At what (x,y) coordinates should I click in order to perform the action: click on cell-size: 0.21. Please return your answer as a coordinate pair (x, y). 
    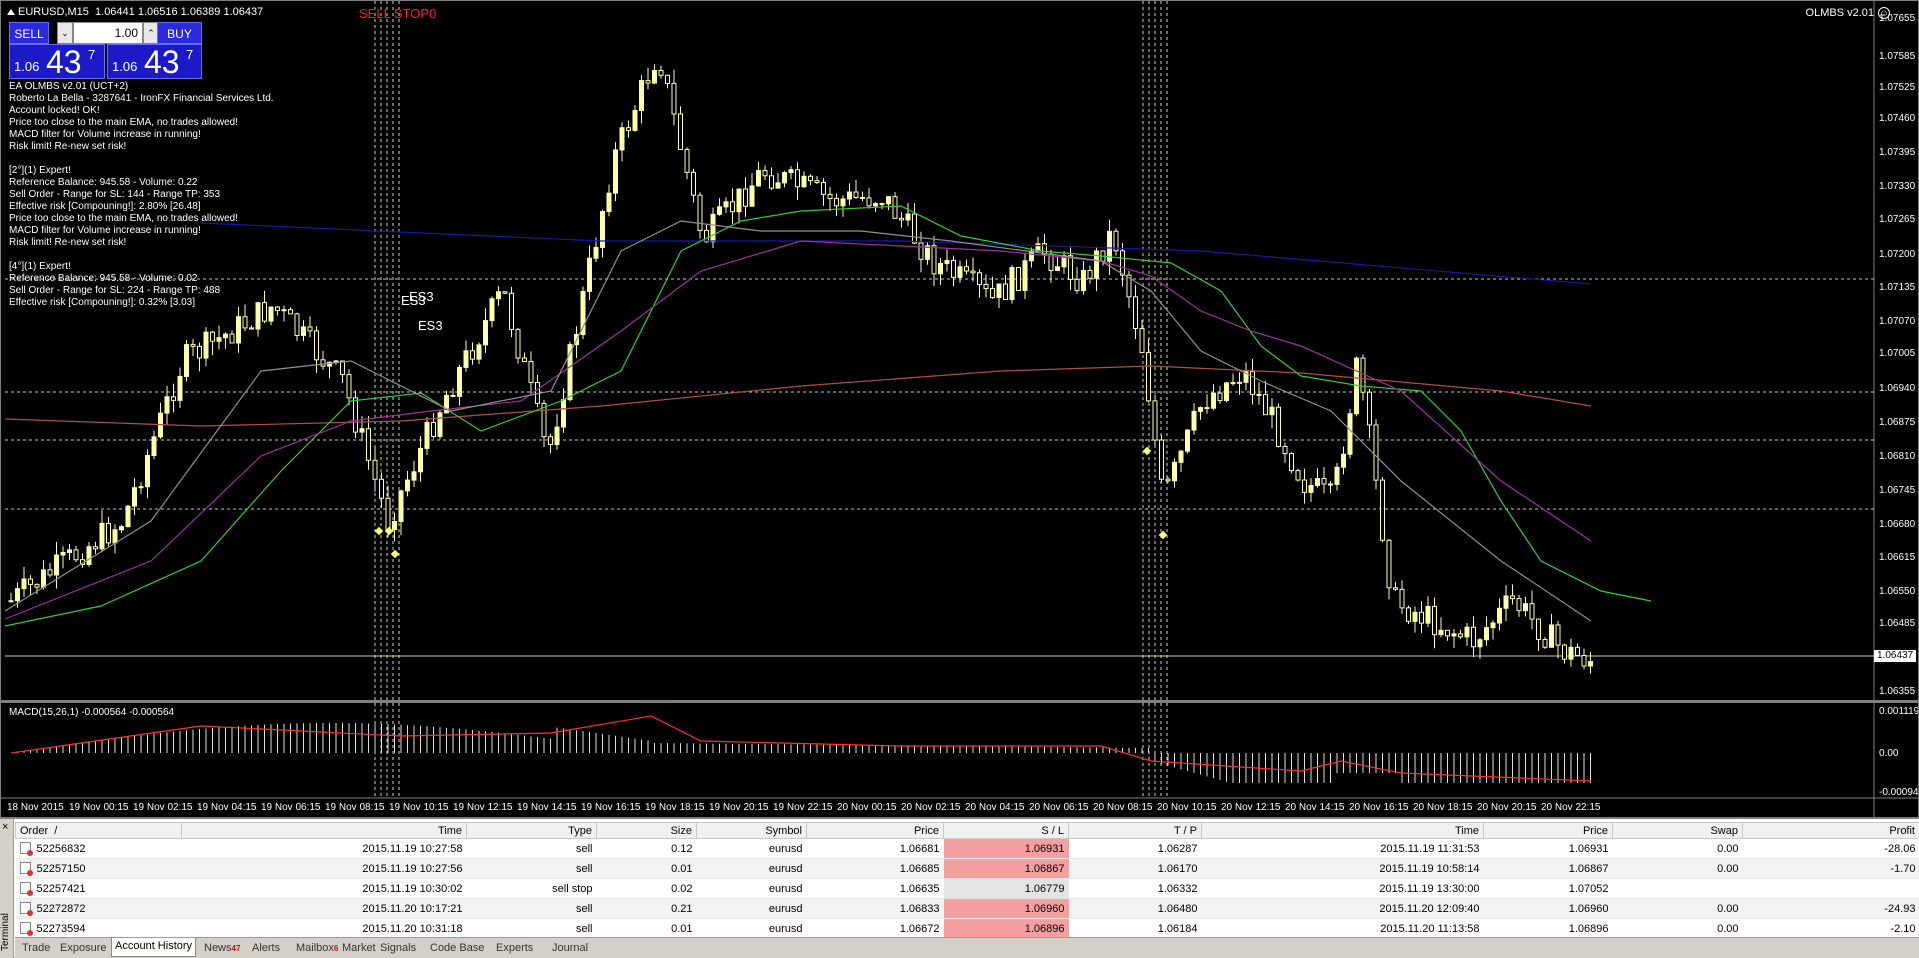
    Looking at the image, I should click on (647, 909).